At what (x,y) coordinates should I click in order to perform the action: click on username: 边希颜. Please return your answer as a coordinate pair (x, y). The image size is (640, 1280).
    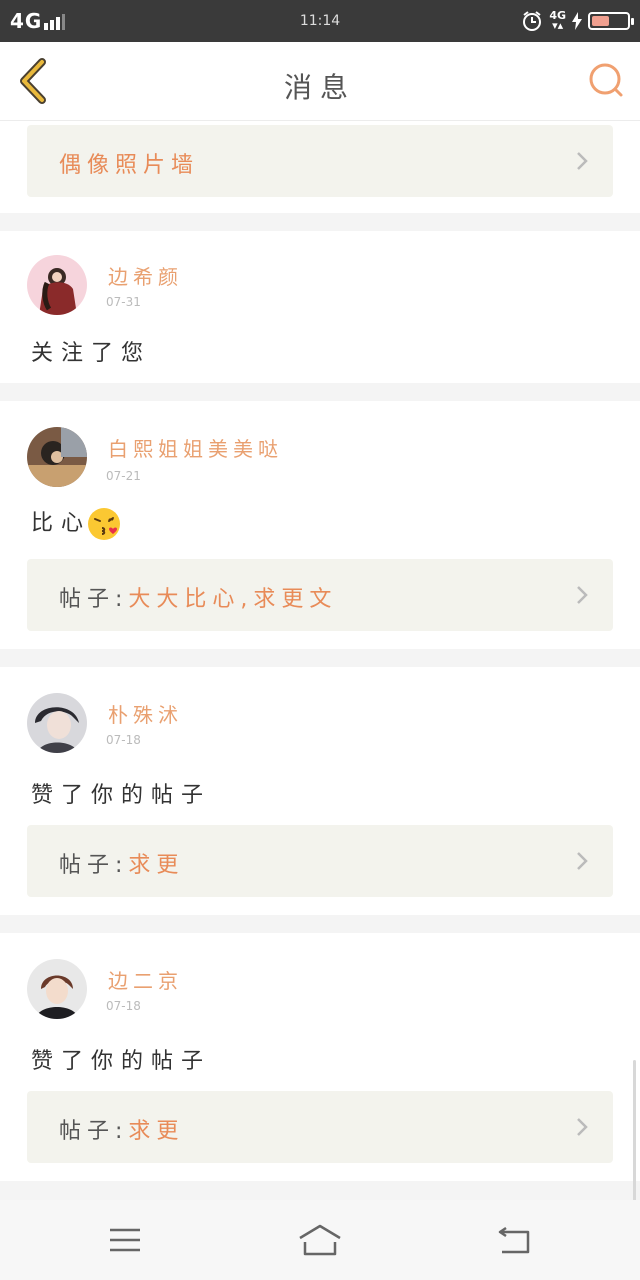
    Looking at the image, I should click on (145, 275).